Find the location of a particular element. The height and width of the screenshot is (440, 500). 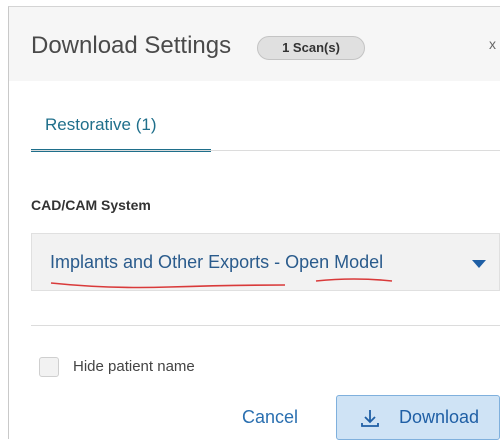

dialog-title: Download Settings is located at coordinates (131, 45).